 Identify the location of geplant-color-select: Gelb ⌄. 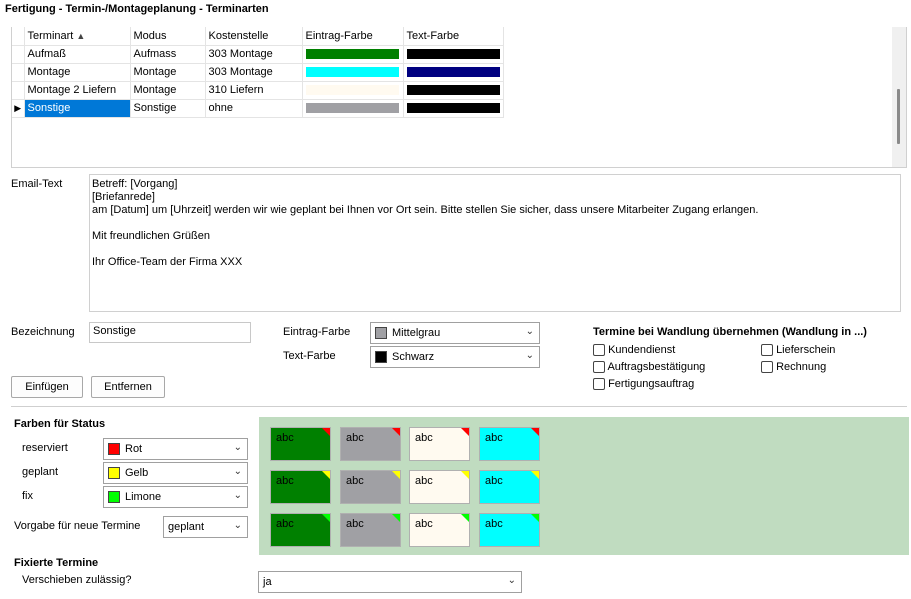
(175, 473).